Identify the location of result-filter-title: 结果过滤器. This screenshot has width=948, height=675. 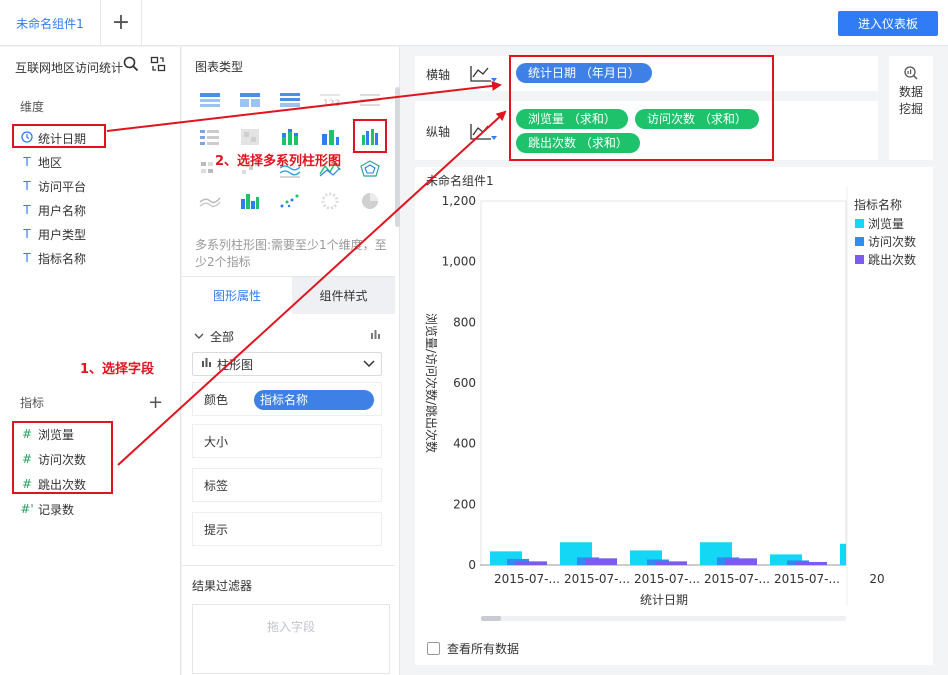
(222, 586).